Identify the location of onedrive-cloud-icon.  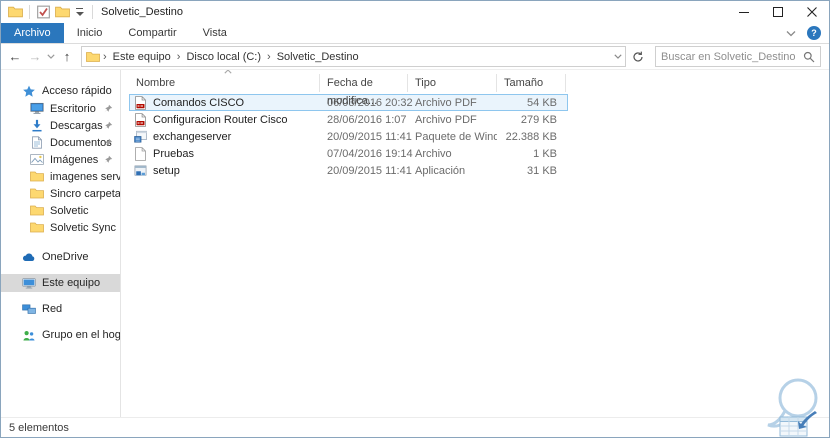
(28, 256).